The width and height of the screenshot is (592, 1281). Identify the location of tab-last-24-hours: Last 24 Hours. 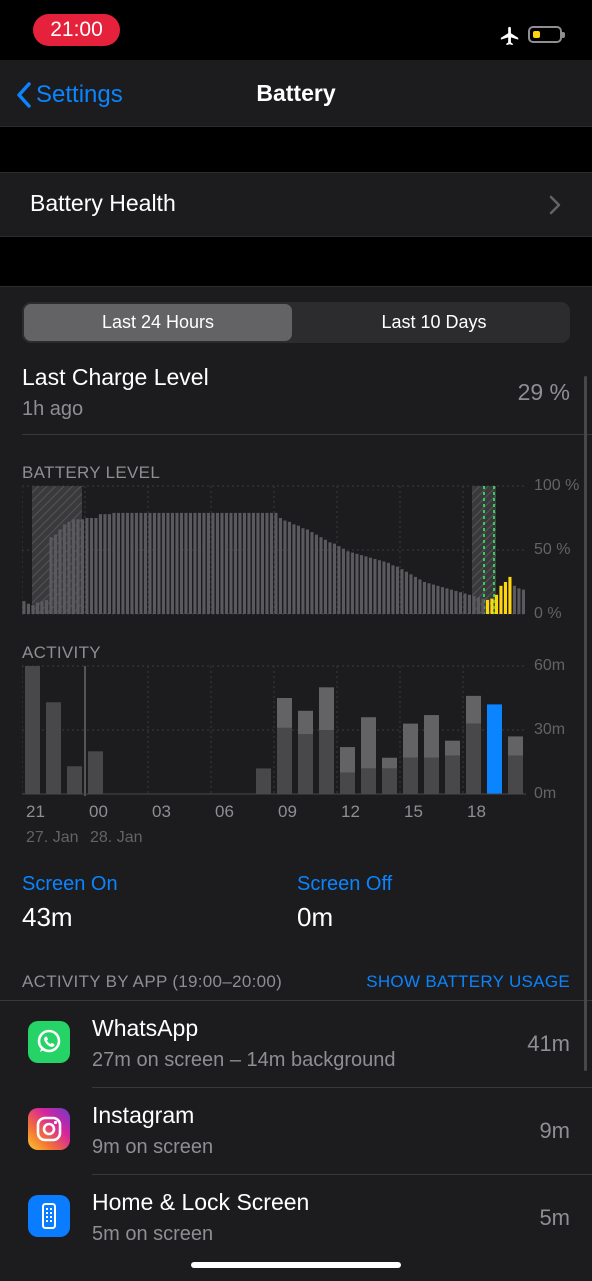
(158, 322).